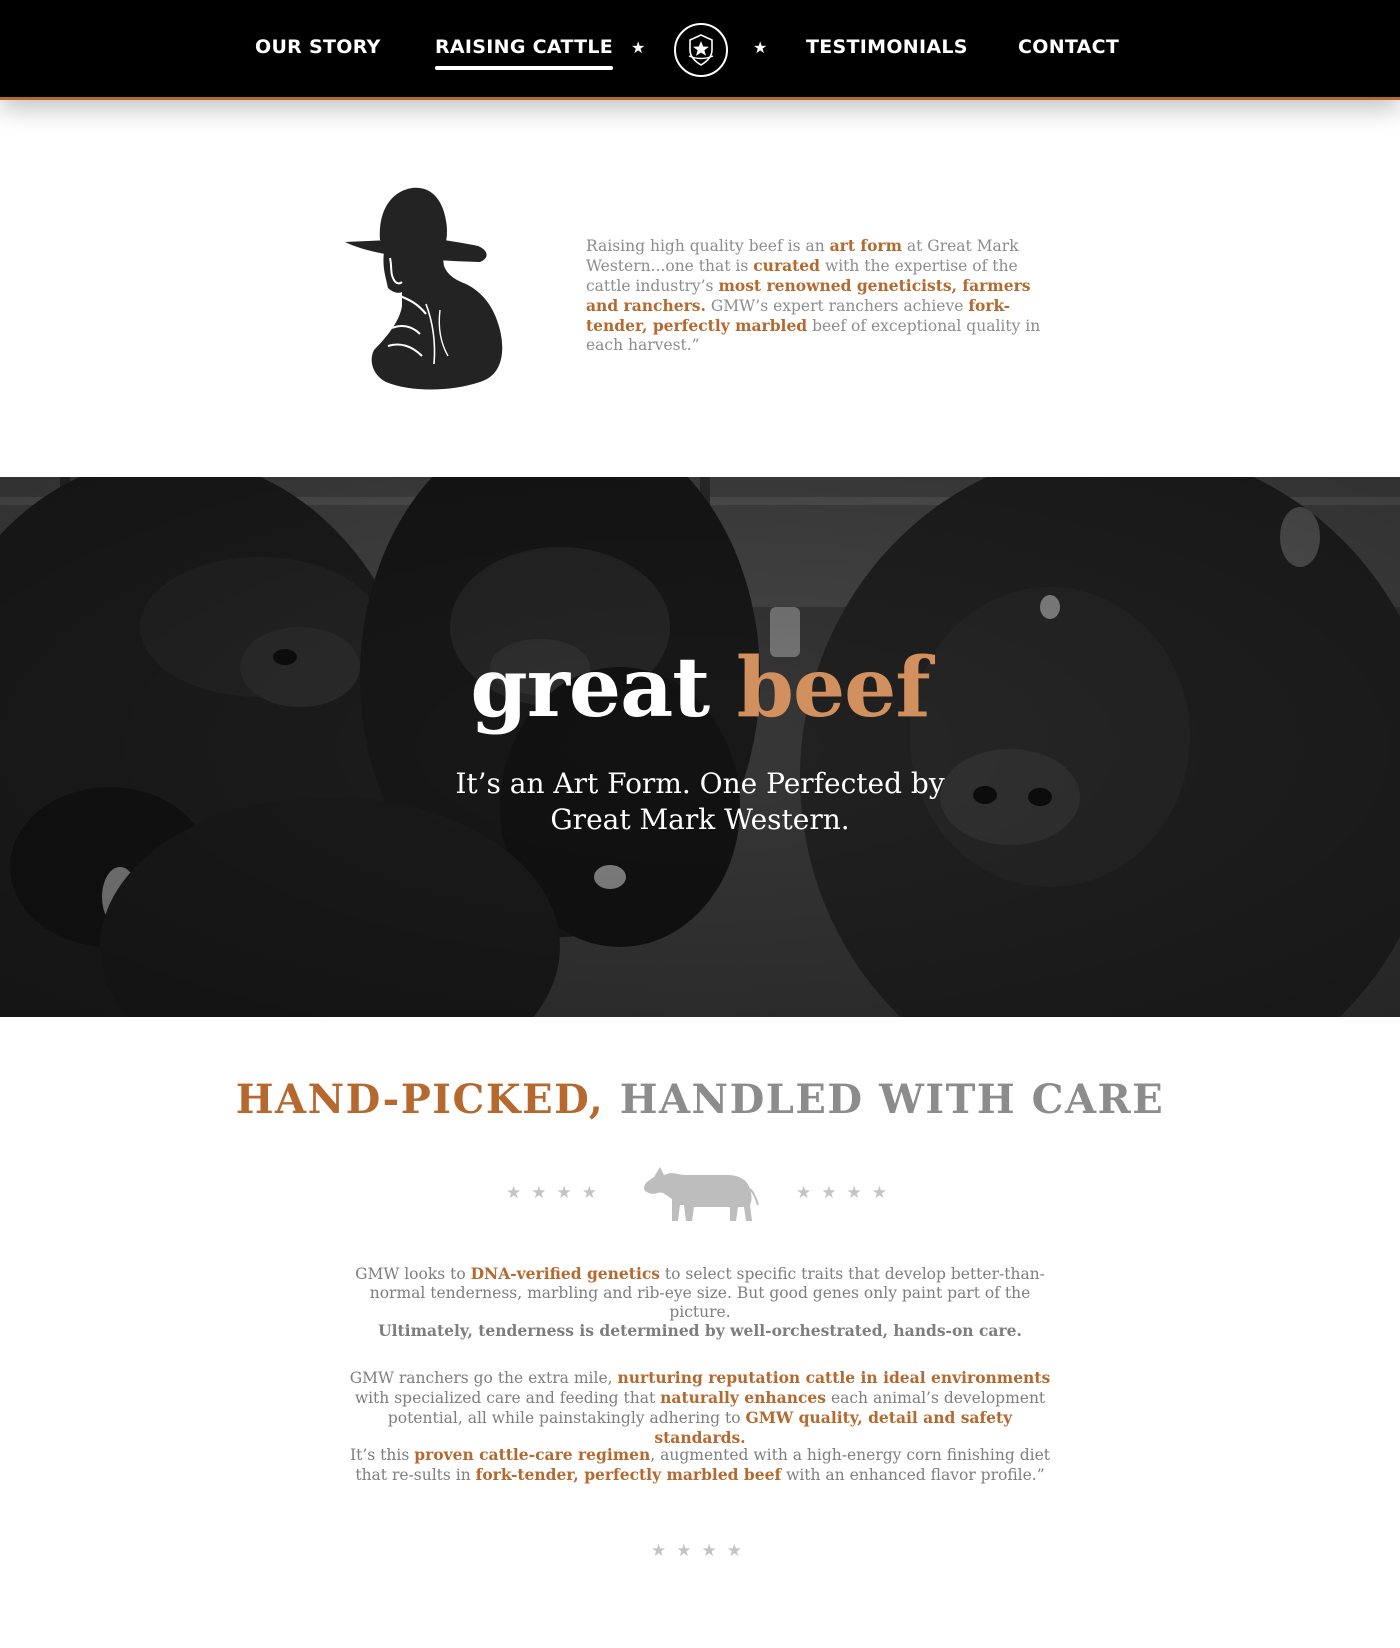  What do you see at coordinates (532, 1454) in the screenshot?
I see `para-highlight: proven cattle-care regimen` at bounding box center [532, 1454].